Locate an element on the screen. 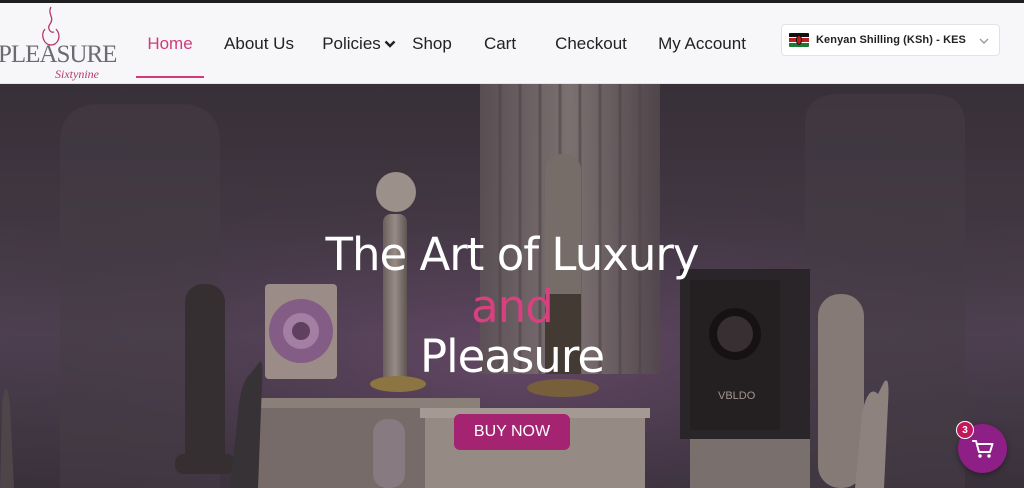 The width and height of the screenshot is (1024, 488). kenya-flag-icon is located at coordinates (799, 40).